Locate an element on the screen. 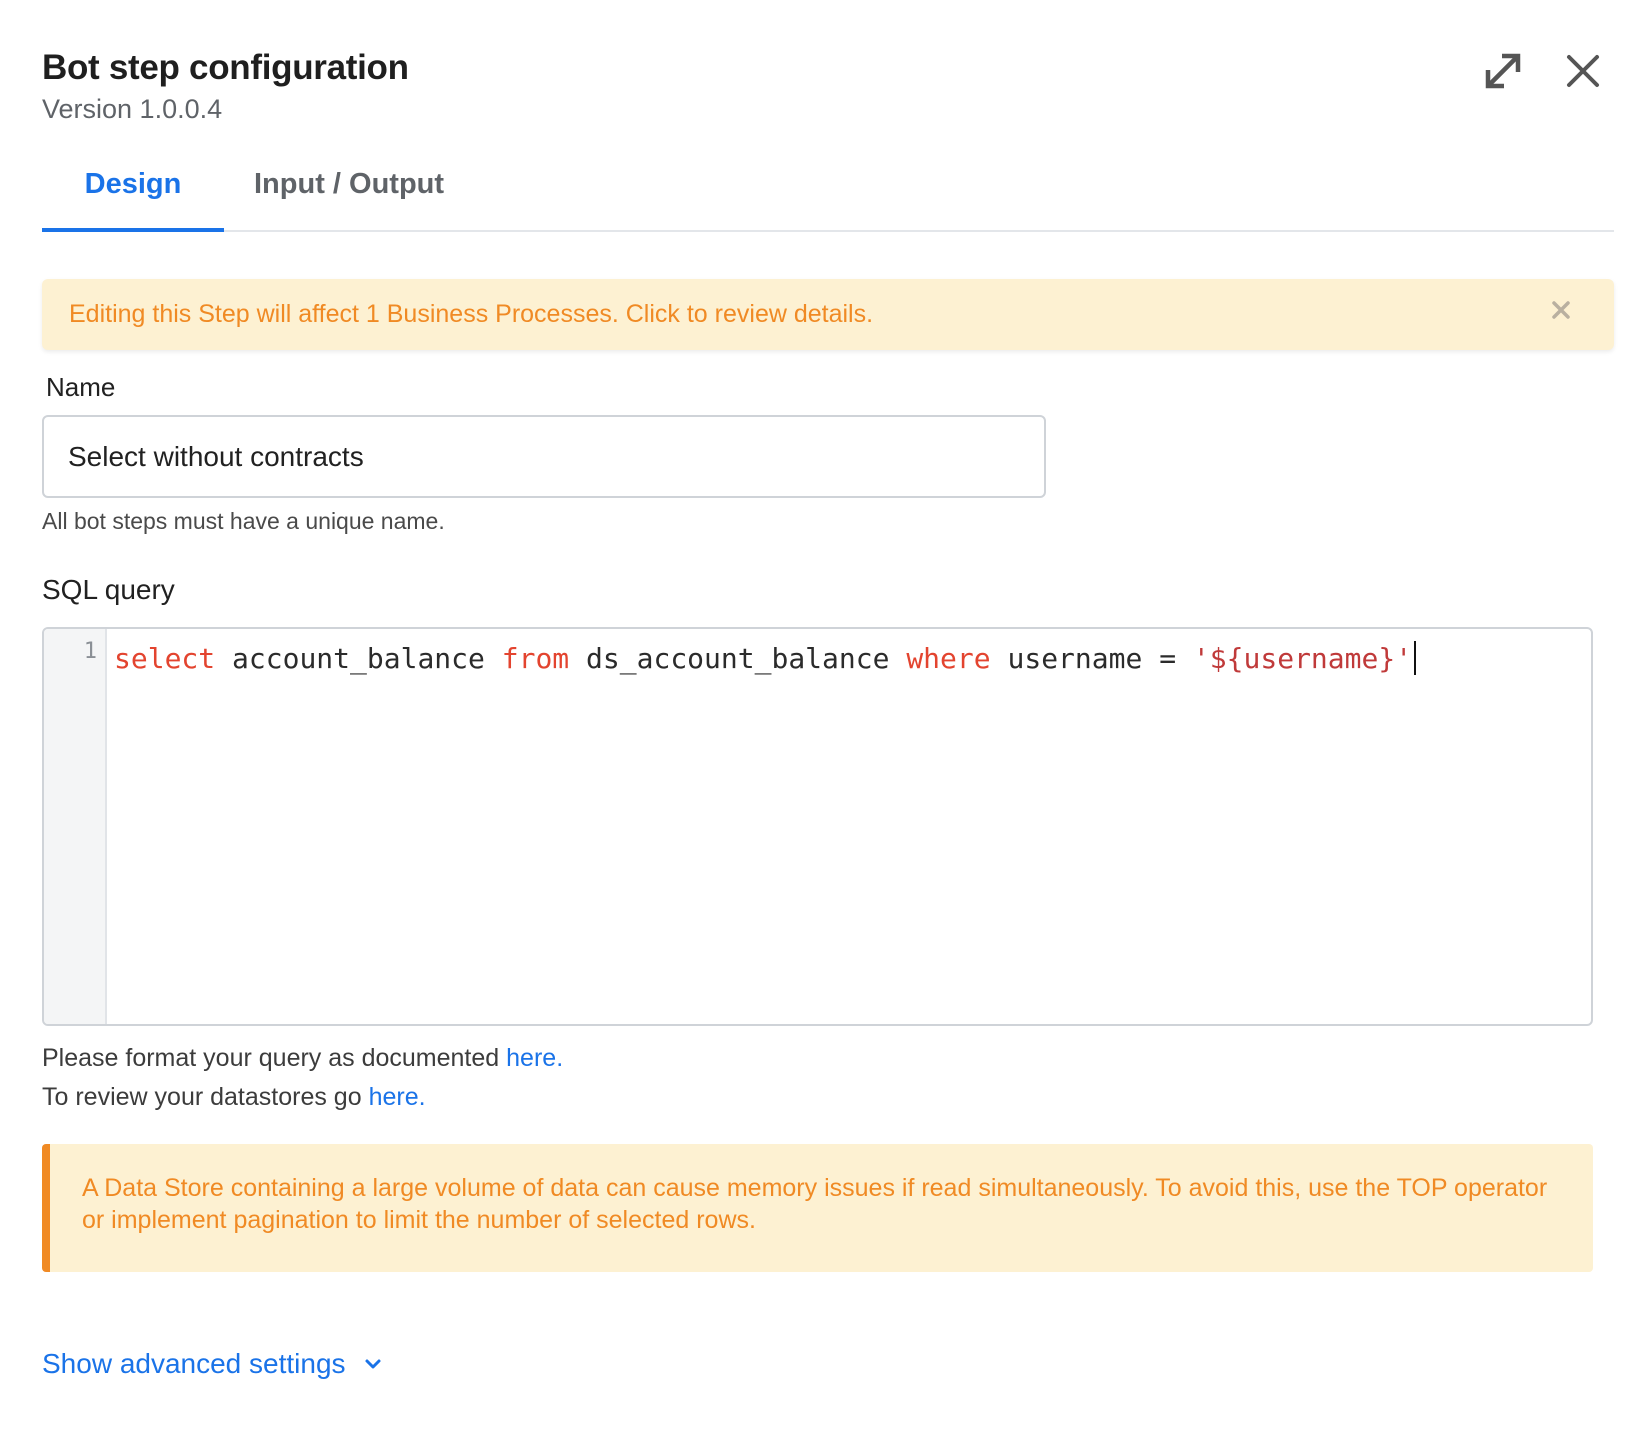 This screenshot has height=1440, width=1641. sql-keyword-where: where is located at coordinates (948, 658).